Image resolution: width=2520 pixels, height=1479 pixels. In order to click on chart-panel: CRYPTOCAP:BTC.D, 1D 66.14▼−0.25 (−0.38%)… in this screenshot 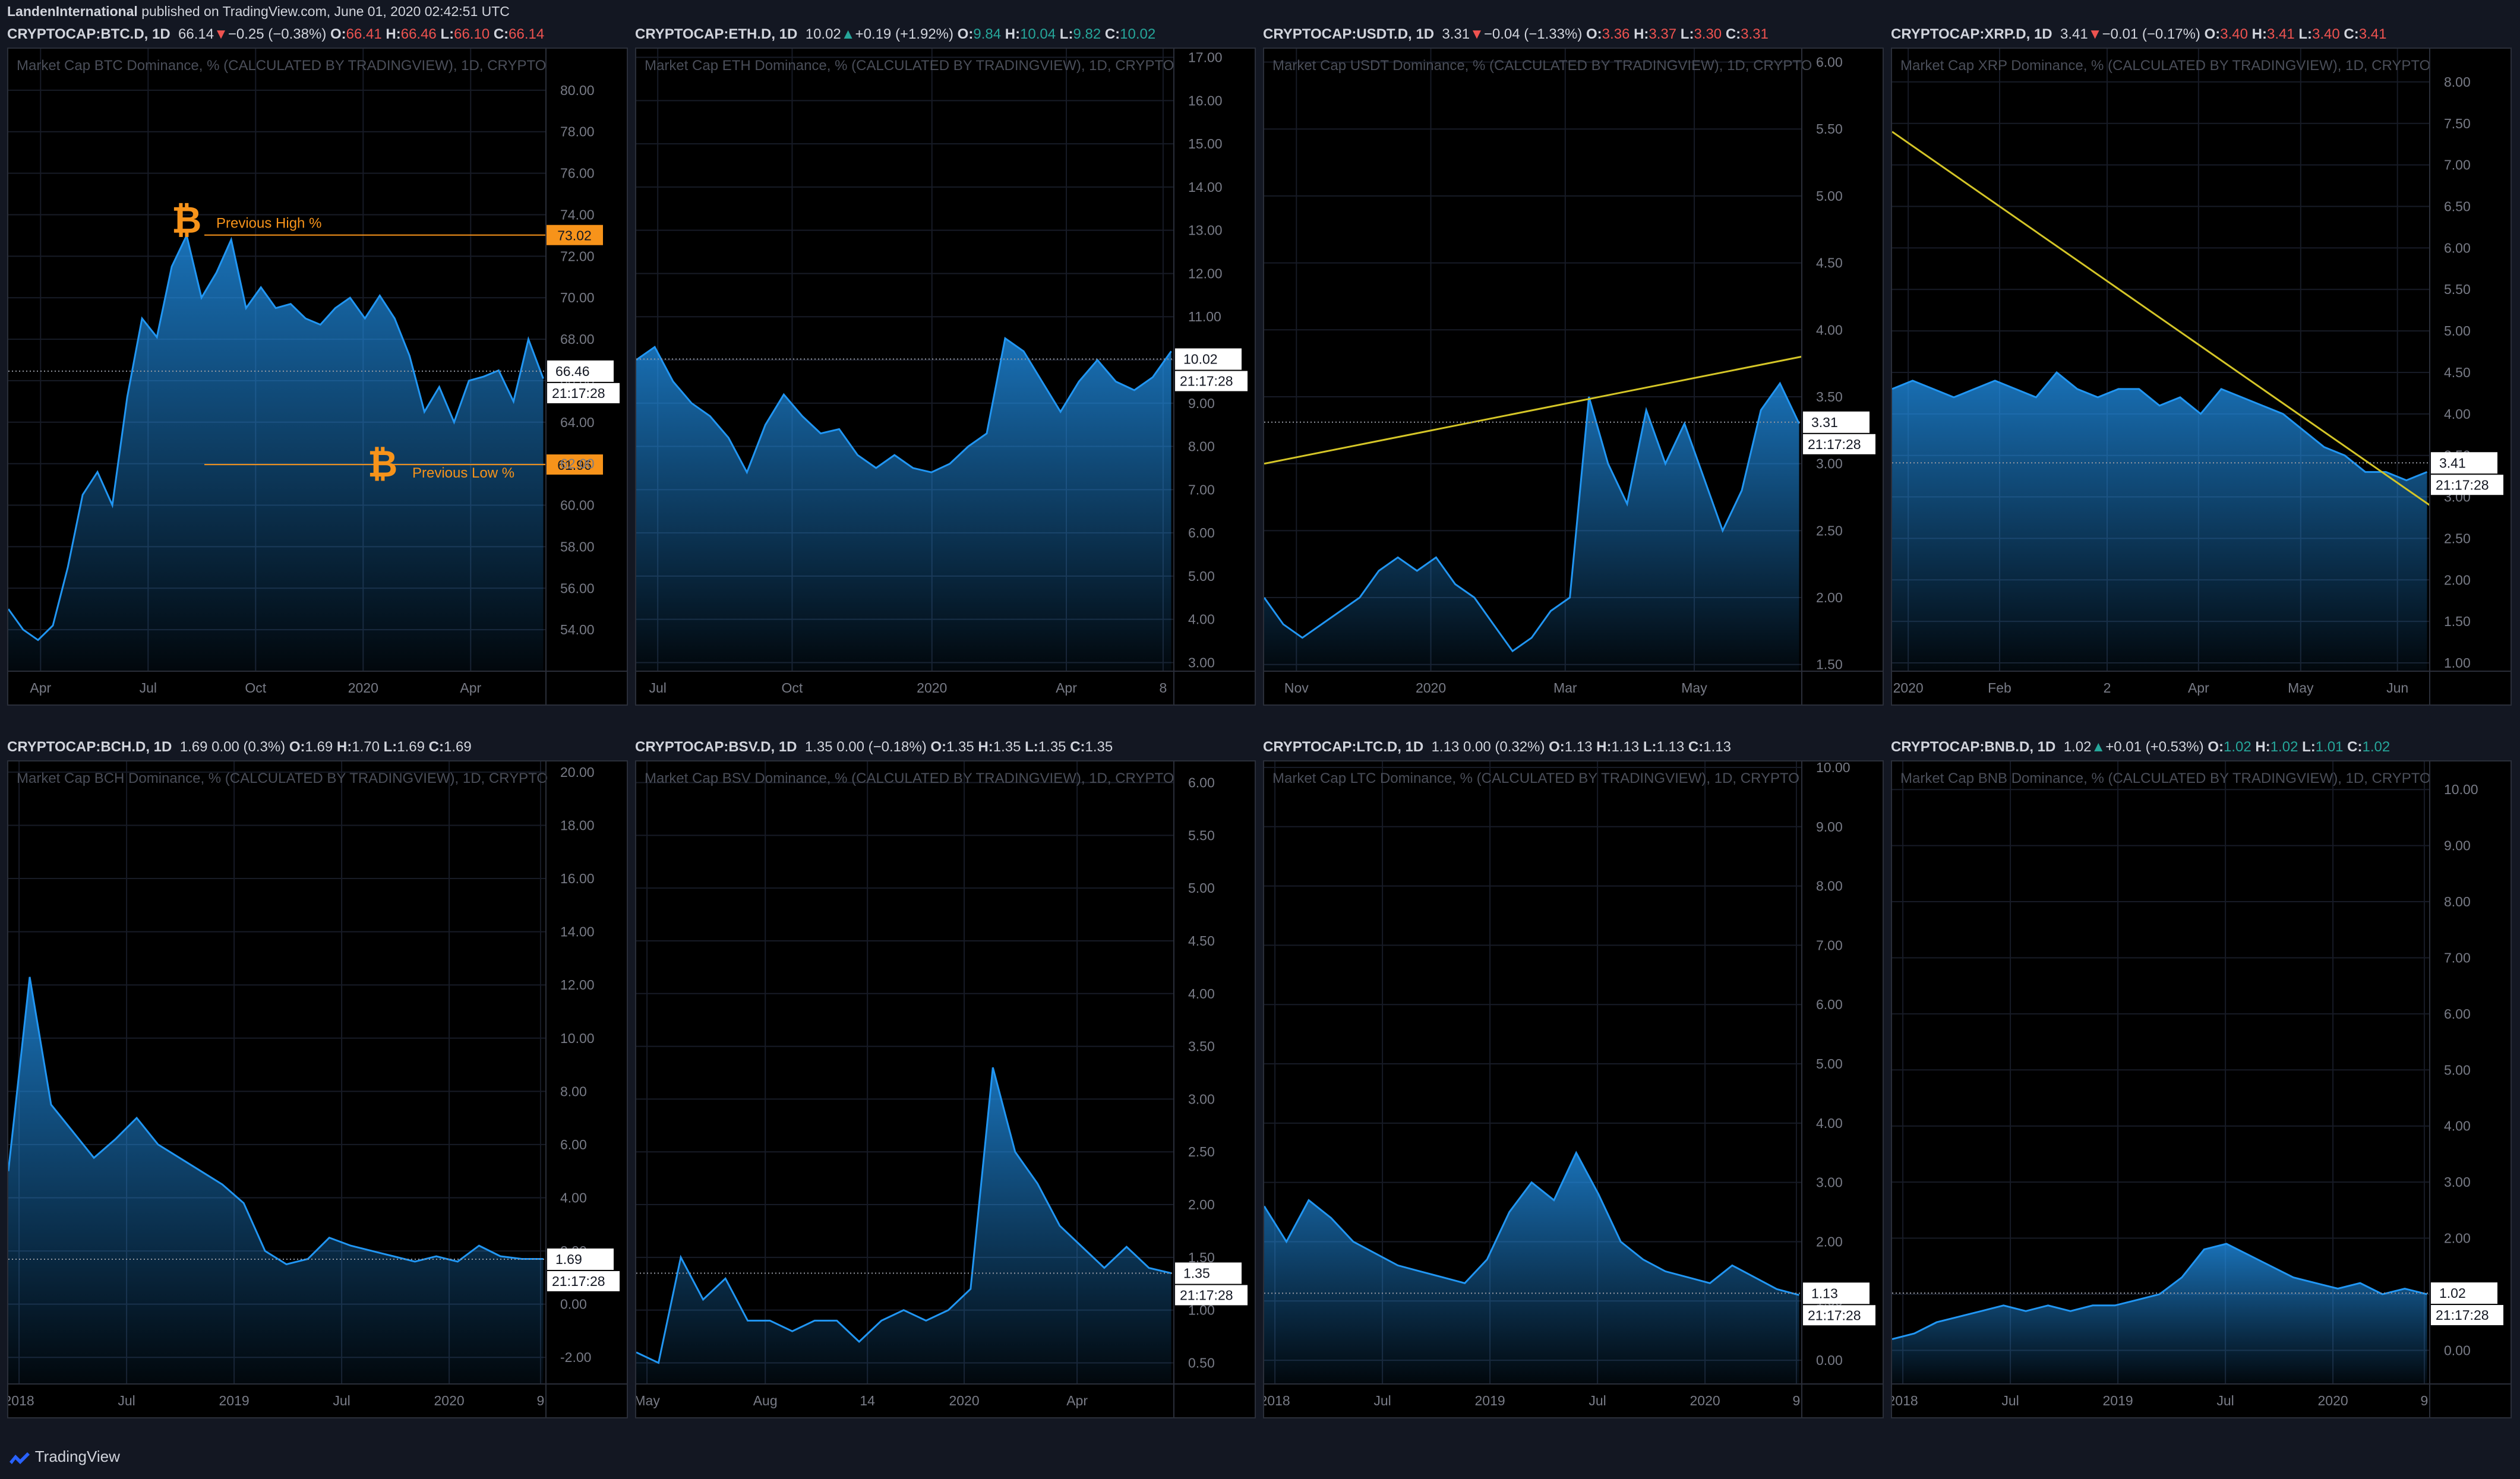, I will do `click(317, 364)`.